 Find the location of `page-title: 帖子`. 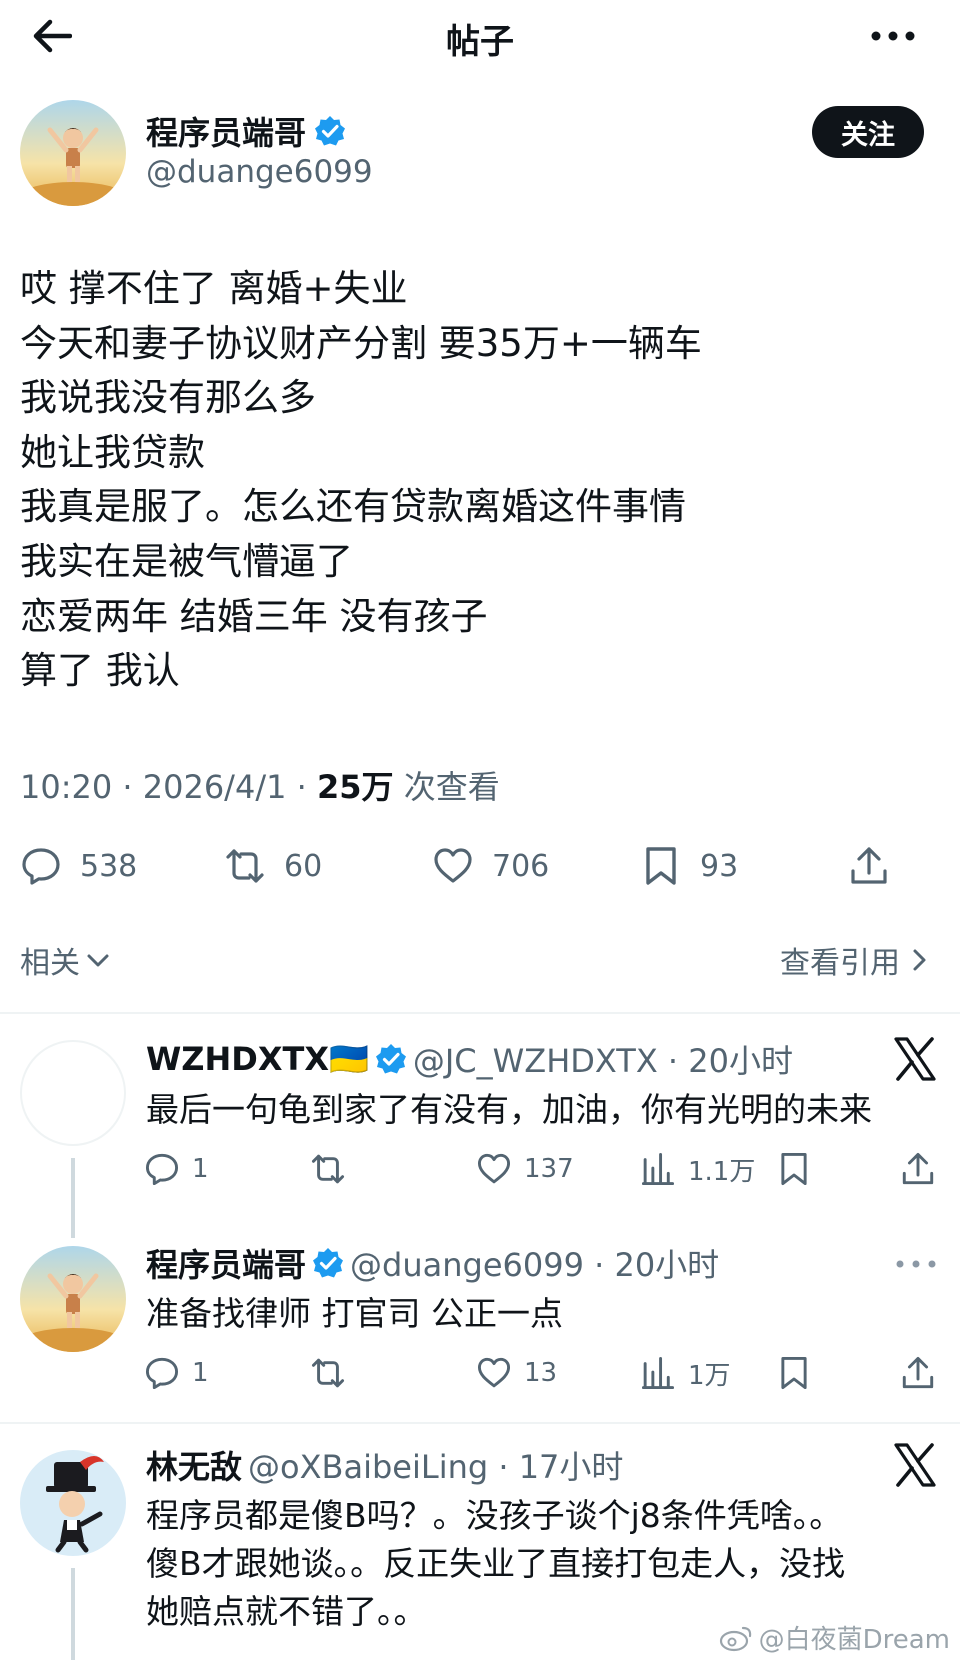

page-title: 帖子 is located at coordinates (480, 42).